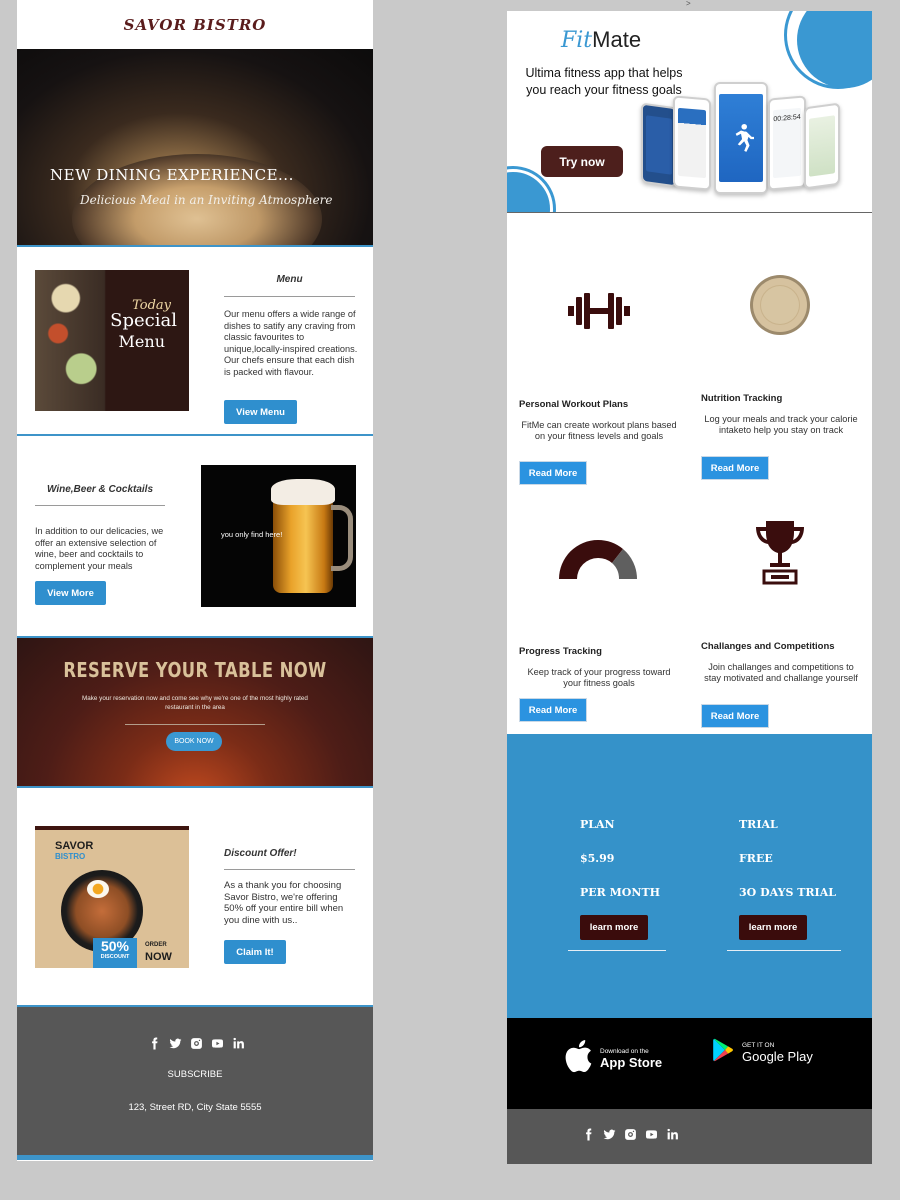 The image size is (900, 1200). Describe the element at coordinates (289, 279) in the screenshot. I see `menu-heading: Menu` at that location.